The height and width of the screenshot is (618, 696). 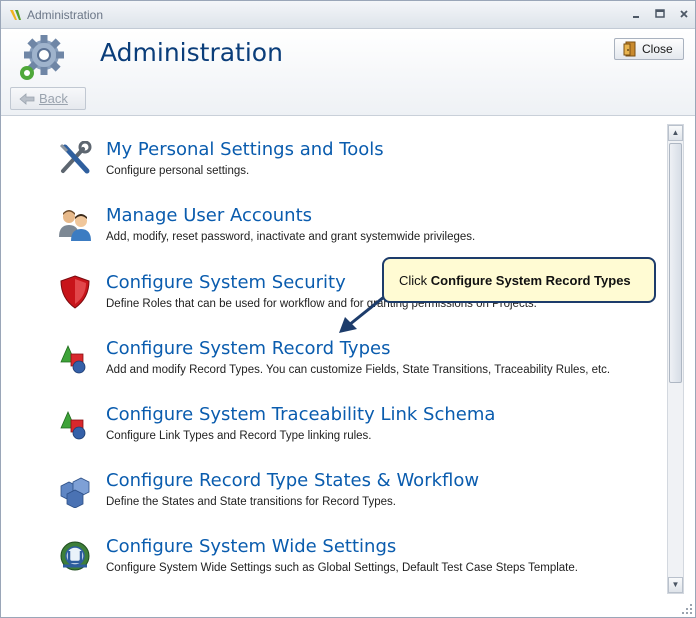 I want to click on maximize-icon, so click(x=660, y=13).